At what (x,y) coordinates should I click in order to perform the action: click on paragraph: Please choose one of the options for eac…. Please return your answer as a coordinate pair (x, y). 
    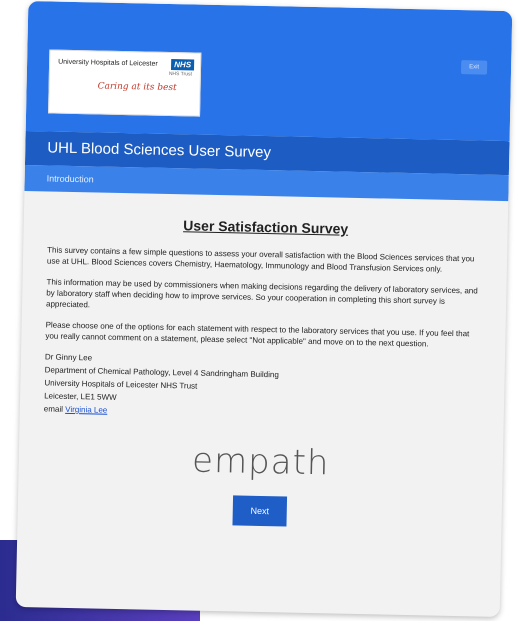
    Looking at the image, I should click on (257, 334).